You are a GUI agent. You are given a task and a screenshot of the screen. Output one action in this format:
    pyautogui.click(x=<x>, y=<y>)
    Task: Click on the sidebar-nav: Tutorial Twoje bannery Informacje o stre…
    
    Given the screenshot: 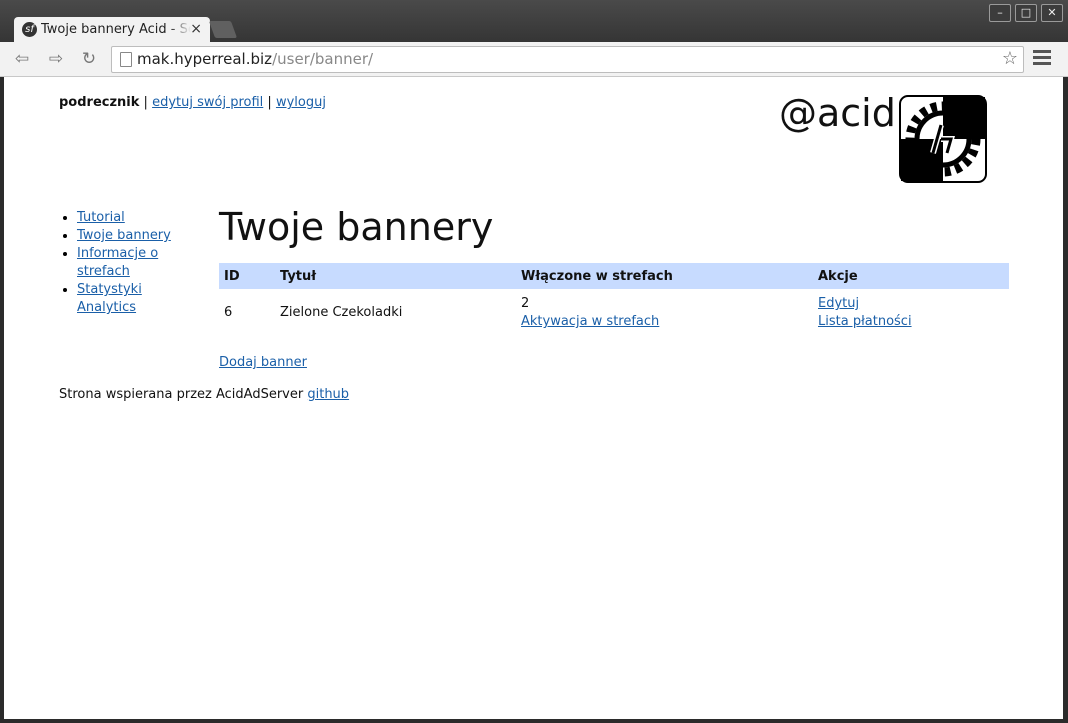 What is the action you would take?
    pyautogui.click(x=119, y=263)
    